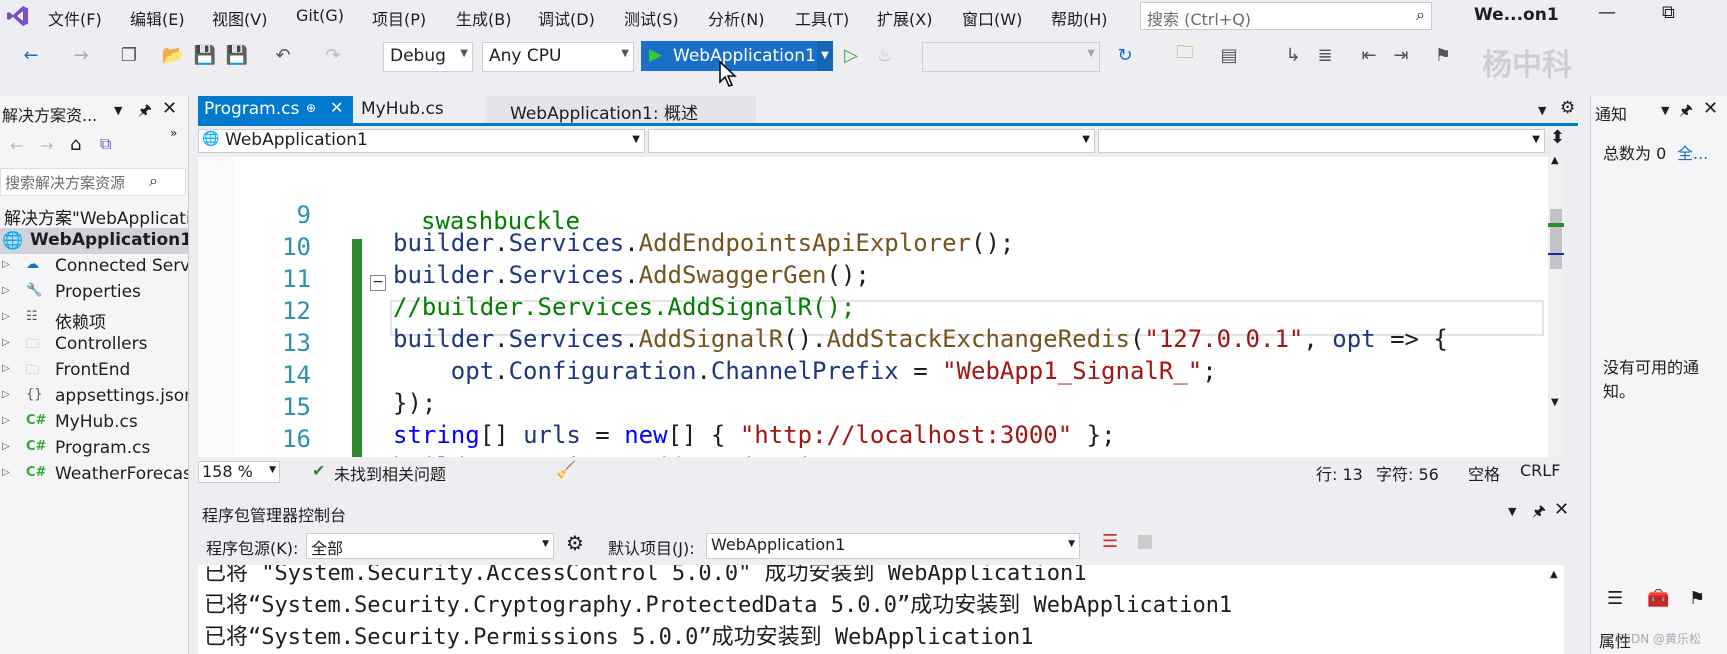 Image resolution: width=1727 pixels, height=654 pixels. Describe the element at coordinates (105, 144) in the screenshot. I see `switch-view-icon: ⧉` at that location.